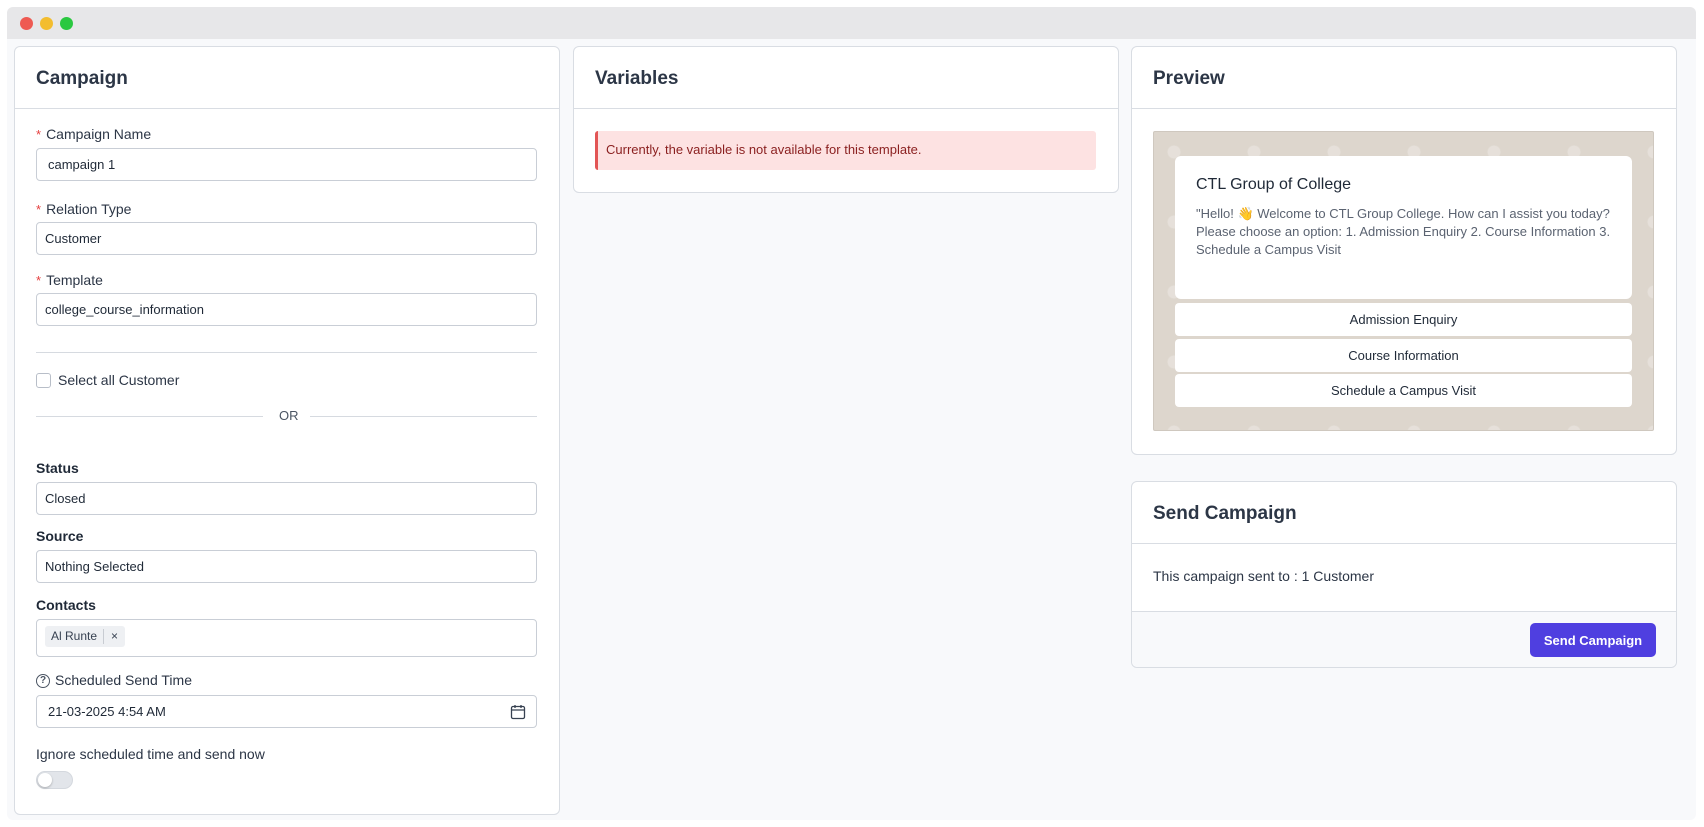 The width and height of the screenshot is (1704, 827). Describe the element at coordinates (1403, 355) in the screenshot. I see `quick-reply-course-information: Course Information` at that location.